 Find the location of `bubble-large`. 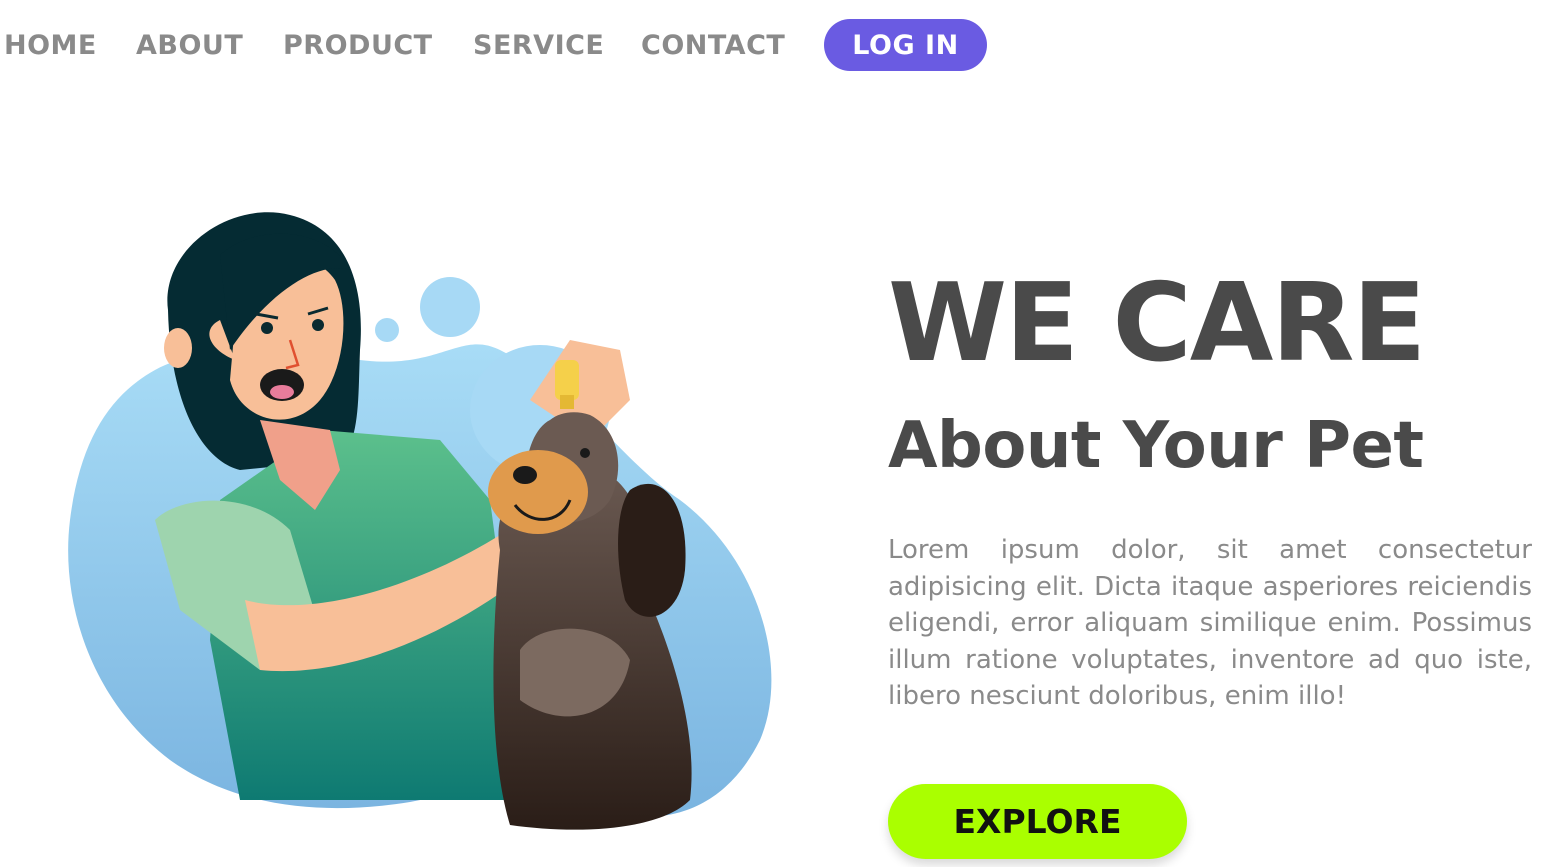

bubble-large is located at coordinates (450, 307).